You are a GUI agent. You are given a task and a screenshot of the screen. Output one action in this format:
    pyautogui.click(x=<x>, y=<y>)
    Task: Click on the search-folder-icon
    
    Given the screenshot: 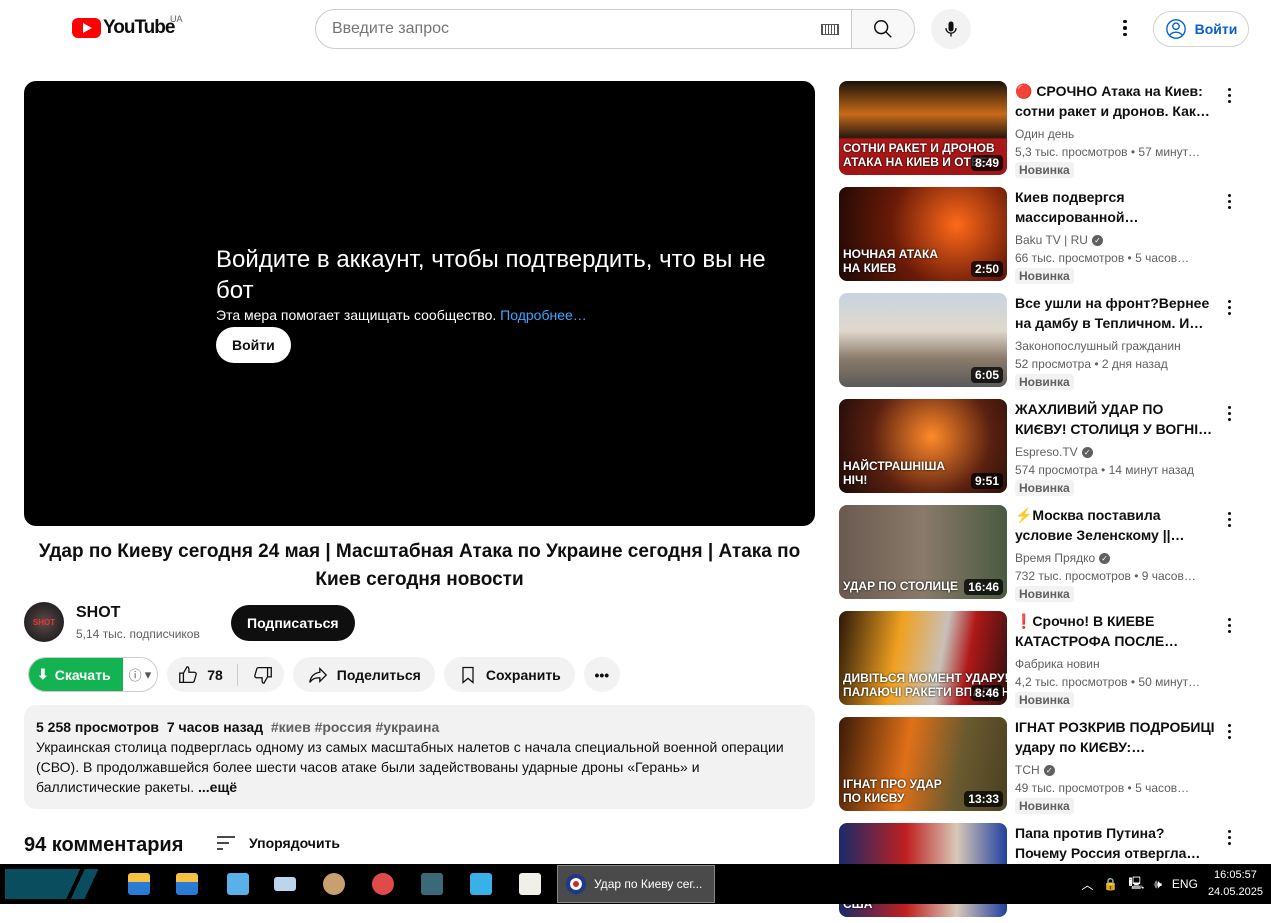 What is the action you would take?
    pyautogui.click(x=187, y=884)
    